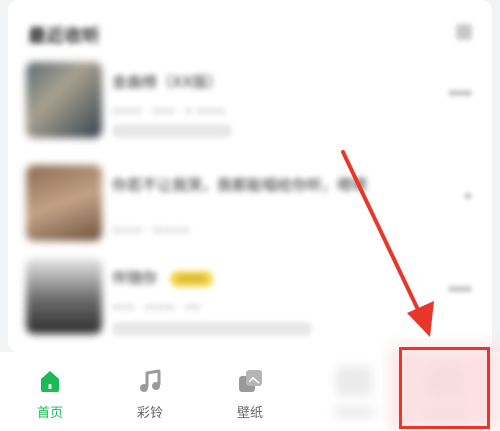 The image size is (500, 431). I want to click on annotation-arrow-icon, so click(387, 243).